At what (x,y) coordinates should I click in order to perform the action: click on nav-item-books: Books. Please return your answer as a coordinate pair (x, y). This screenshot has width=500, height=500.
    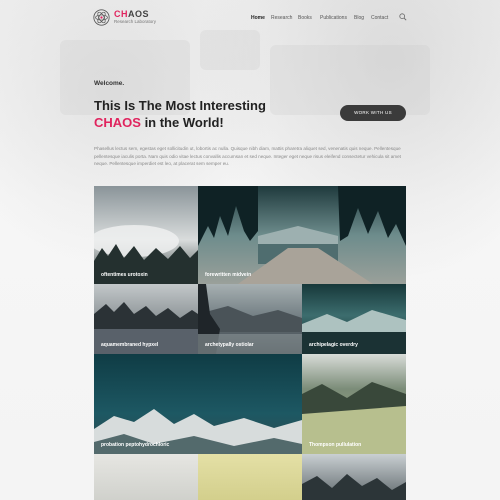
    Looking at the image, I should click on (305, 18).